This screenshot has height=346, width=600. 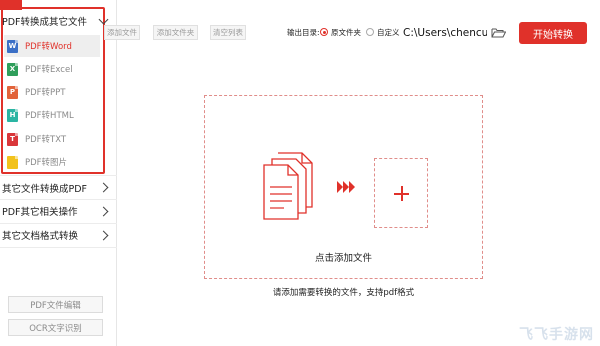 I want to click on start-convert-button: 开始转换, so click(x=553, y=33).